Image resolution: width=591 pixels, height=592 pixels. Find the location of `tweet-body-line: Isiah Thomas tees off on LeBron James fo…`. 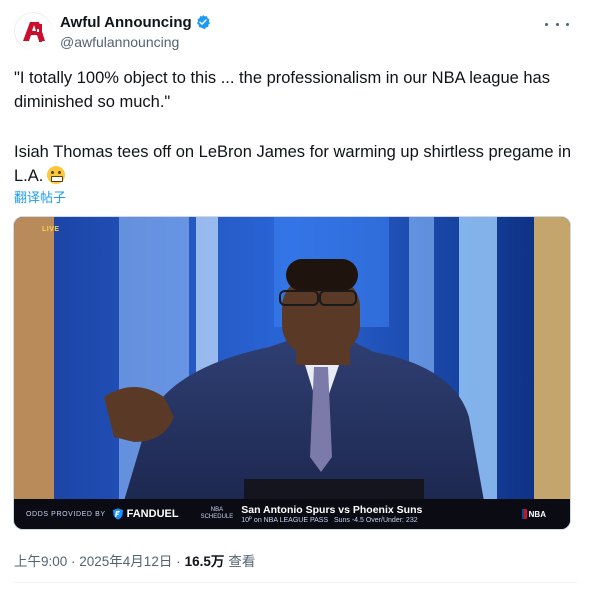

tweet-body-line: Isiah Thomas tees off on LeBron James fo… is located at coordinates (296, 164).